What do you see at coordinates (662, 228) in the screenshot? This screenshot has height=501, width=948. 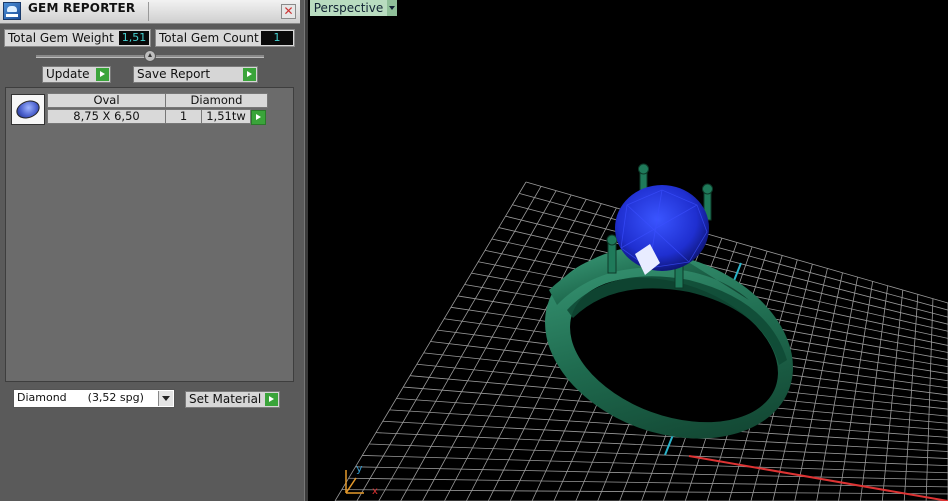 I see `diamond-stone` at bounding box center [662, 228].